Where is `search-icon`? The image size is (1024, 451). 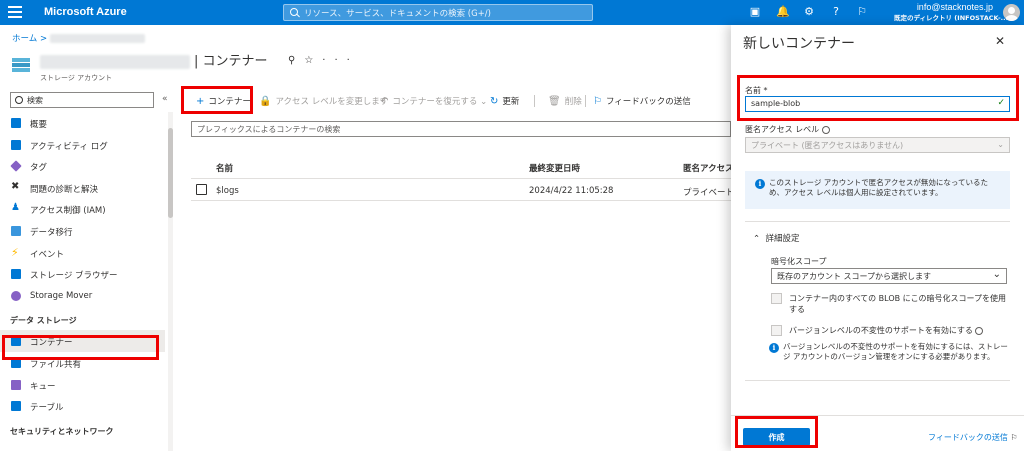
search-icon is located at coordinates (294, 12).